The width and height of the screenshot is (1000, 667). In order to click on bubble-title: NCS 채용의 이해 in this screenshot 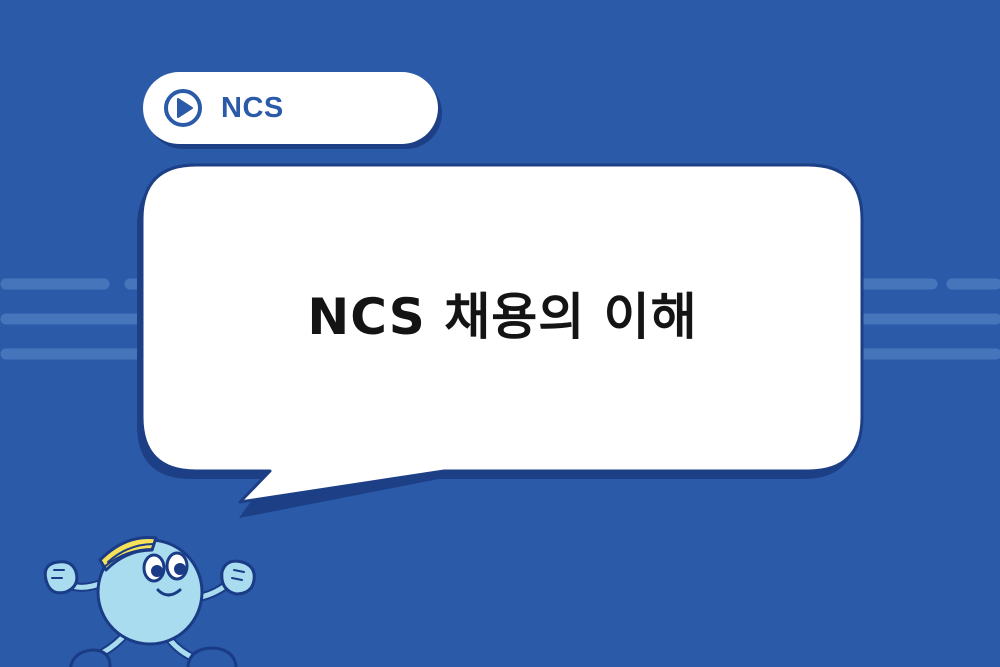, I will do `click(502, 317)`.